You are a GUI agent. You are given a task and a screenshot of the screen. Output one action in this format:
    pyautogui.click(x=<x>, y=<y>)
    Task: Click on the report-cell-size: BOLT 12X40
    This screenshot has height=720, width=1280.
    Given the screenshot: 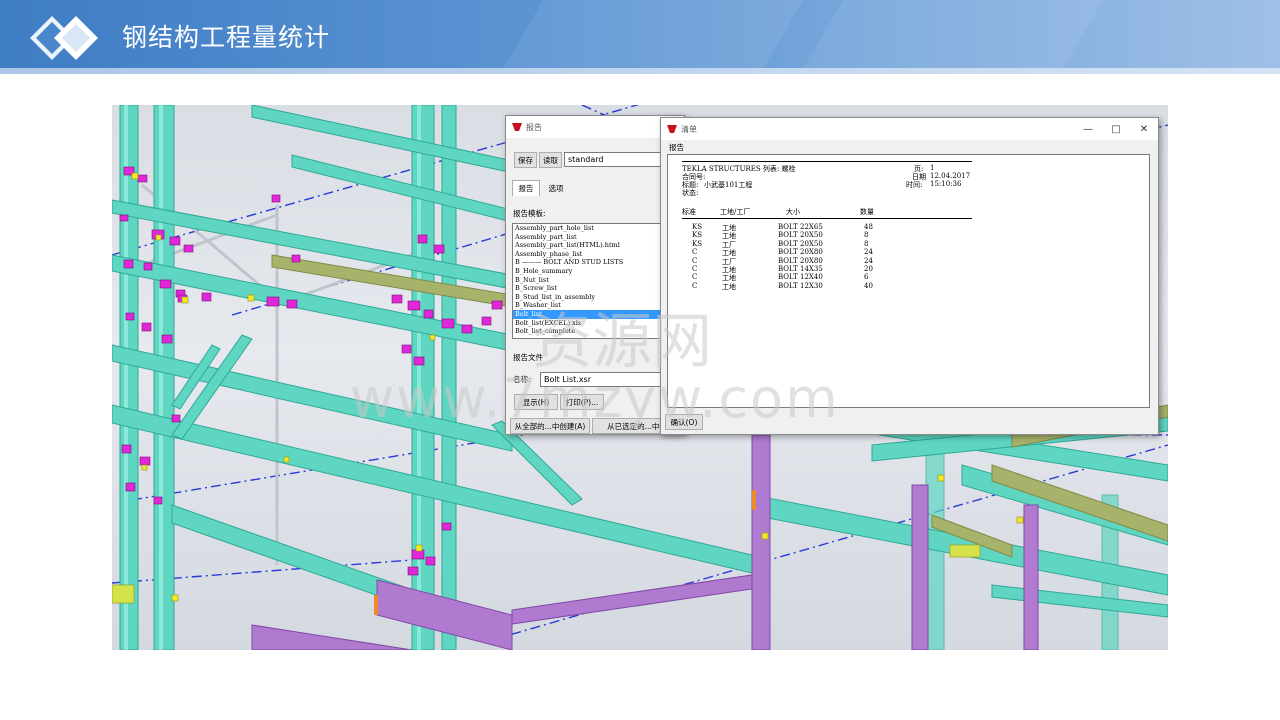 What is the action you would take?
    pyautogui.click(x=800, y=277)
    